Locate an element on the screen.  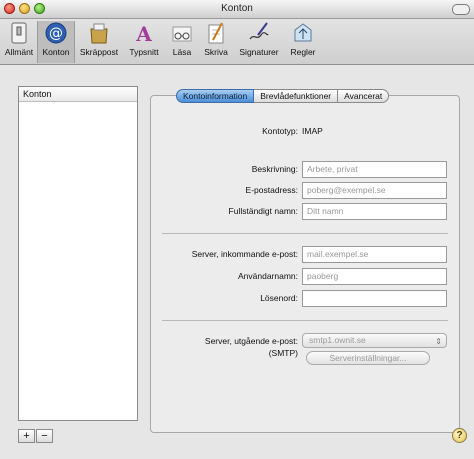
email-row: E-postadress: poberg@exempel.se is located at coordinates (305, 191).